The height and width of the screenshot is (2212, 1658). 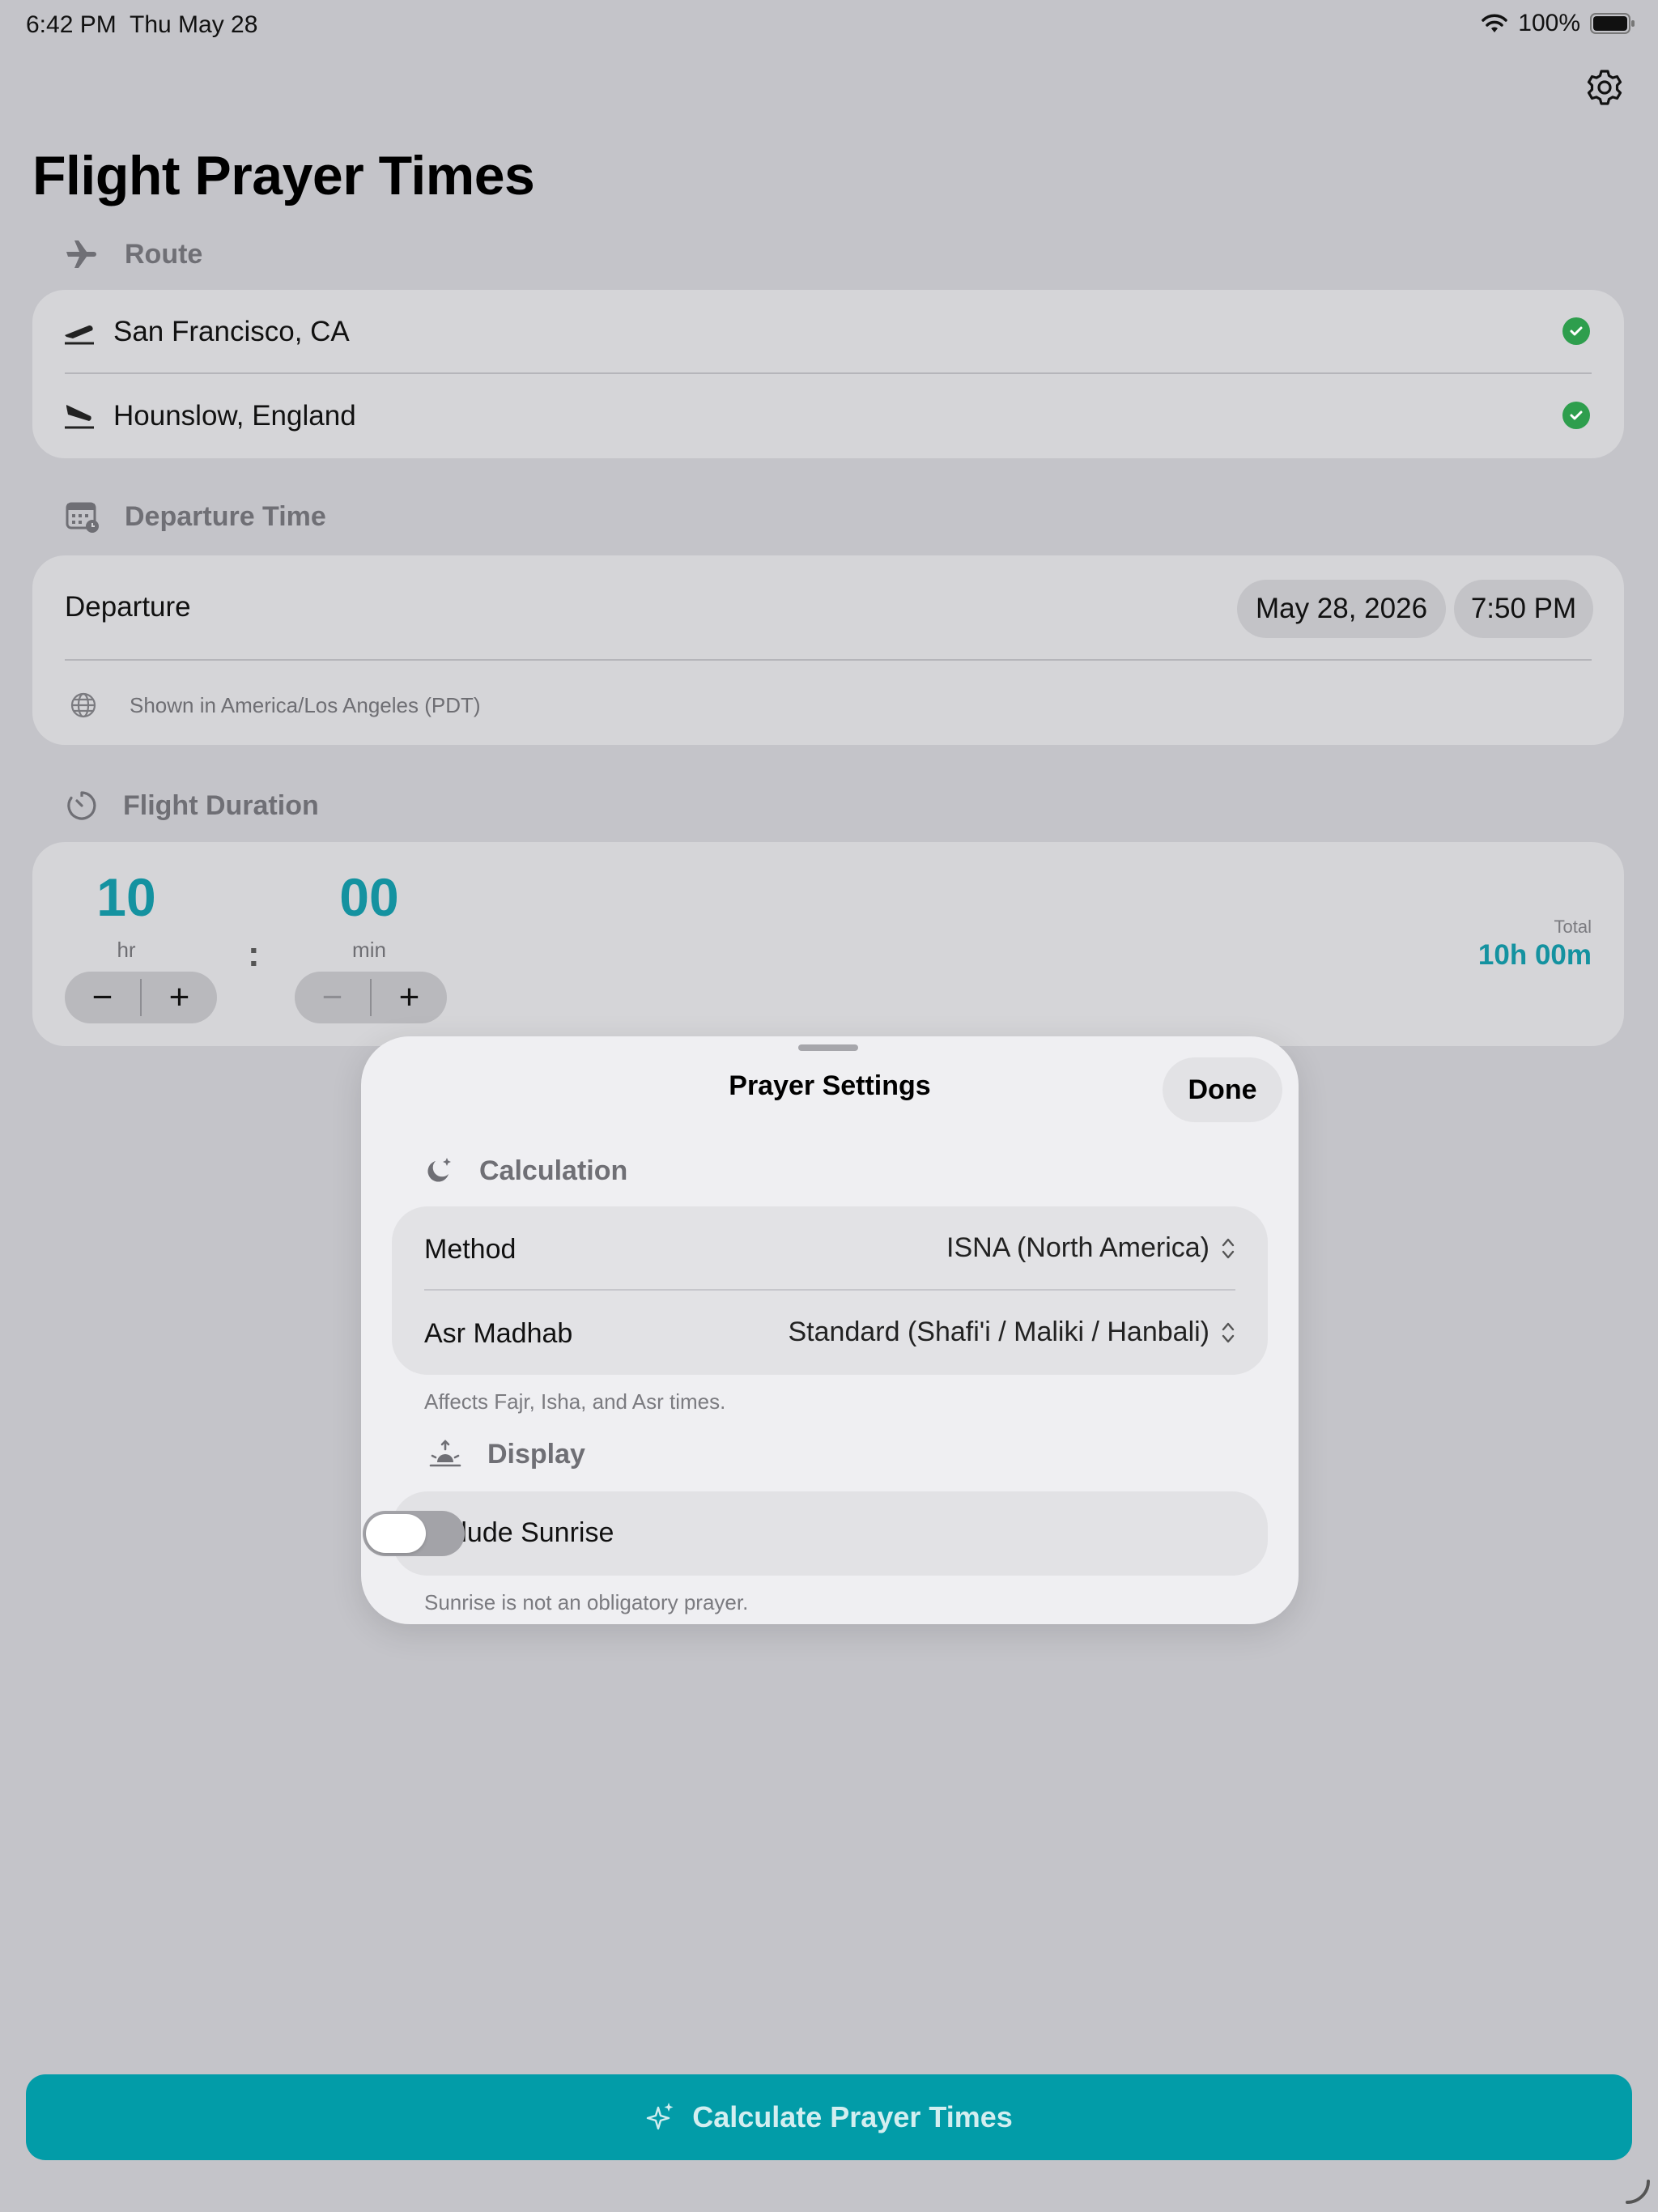 I want to click on departure-divider, so click(x=828, y=660).